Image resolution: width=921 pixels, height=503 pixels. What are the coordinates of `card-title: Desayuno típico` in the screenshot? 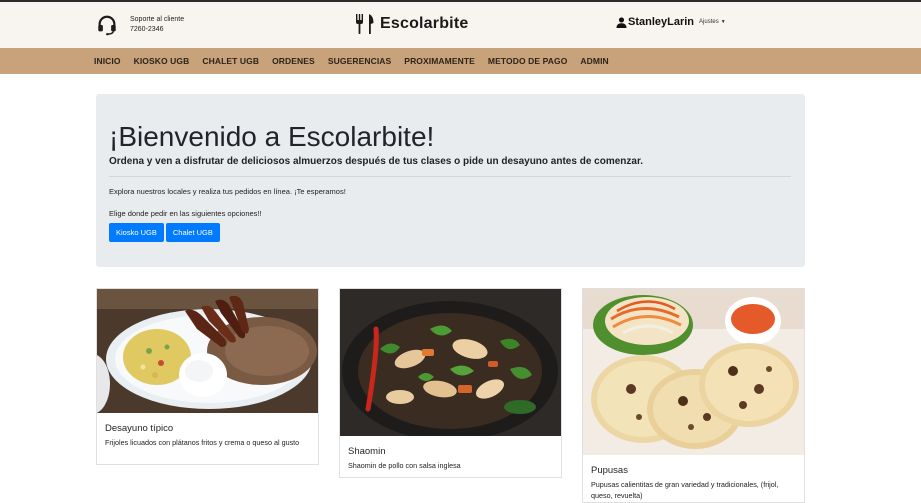 It's located at (139, 428).